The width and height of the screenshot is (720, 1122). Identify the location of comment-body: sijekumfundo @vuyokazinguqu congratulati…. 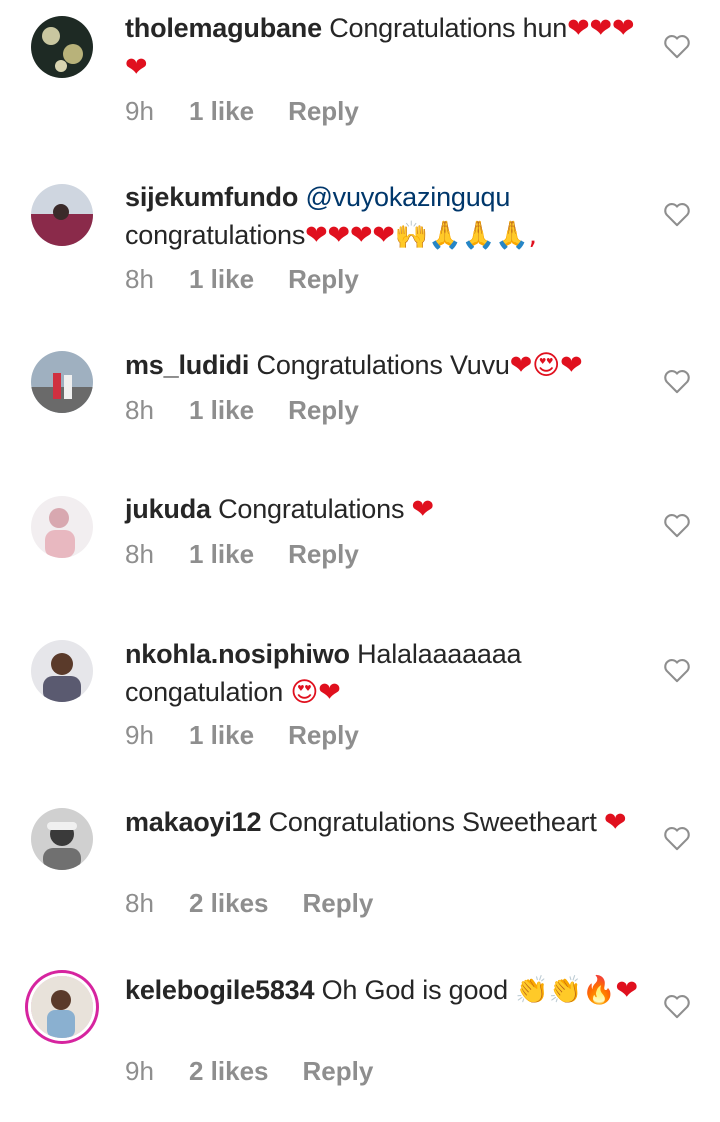
(385, 216).